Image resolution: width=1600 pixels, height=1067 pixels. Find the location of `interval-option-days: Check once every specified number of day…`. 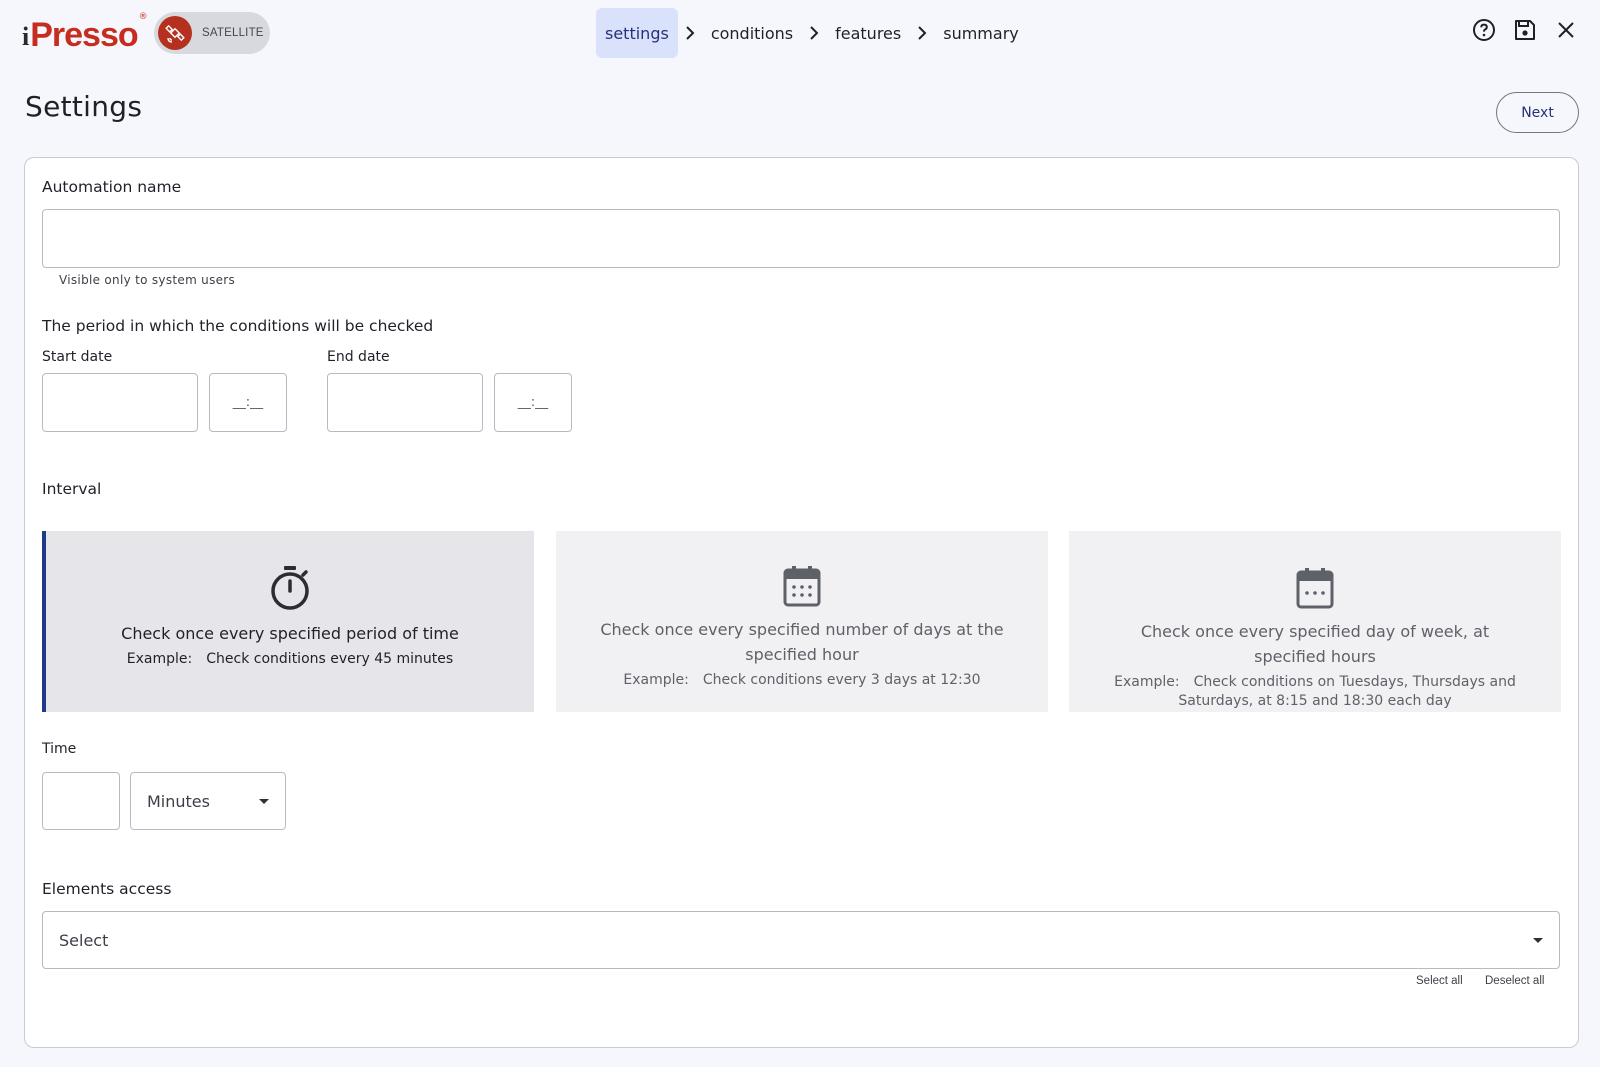

interval-option-days: Check once every specified number of day… is located at coordinates (802, 621).